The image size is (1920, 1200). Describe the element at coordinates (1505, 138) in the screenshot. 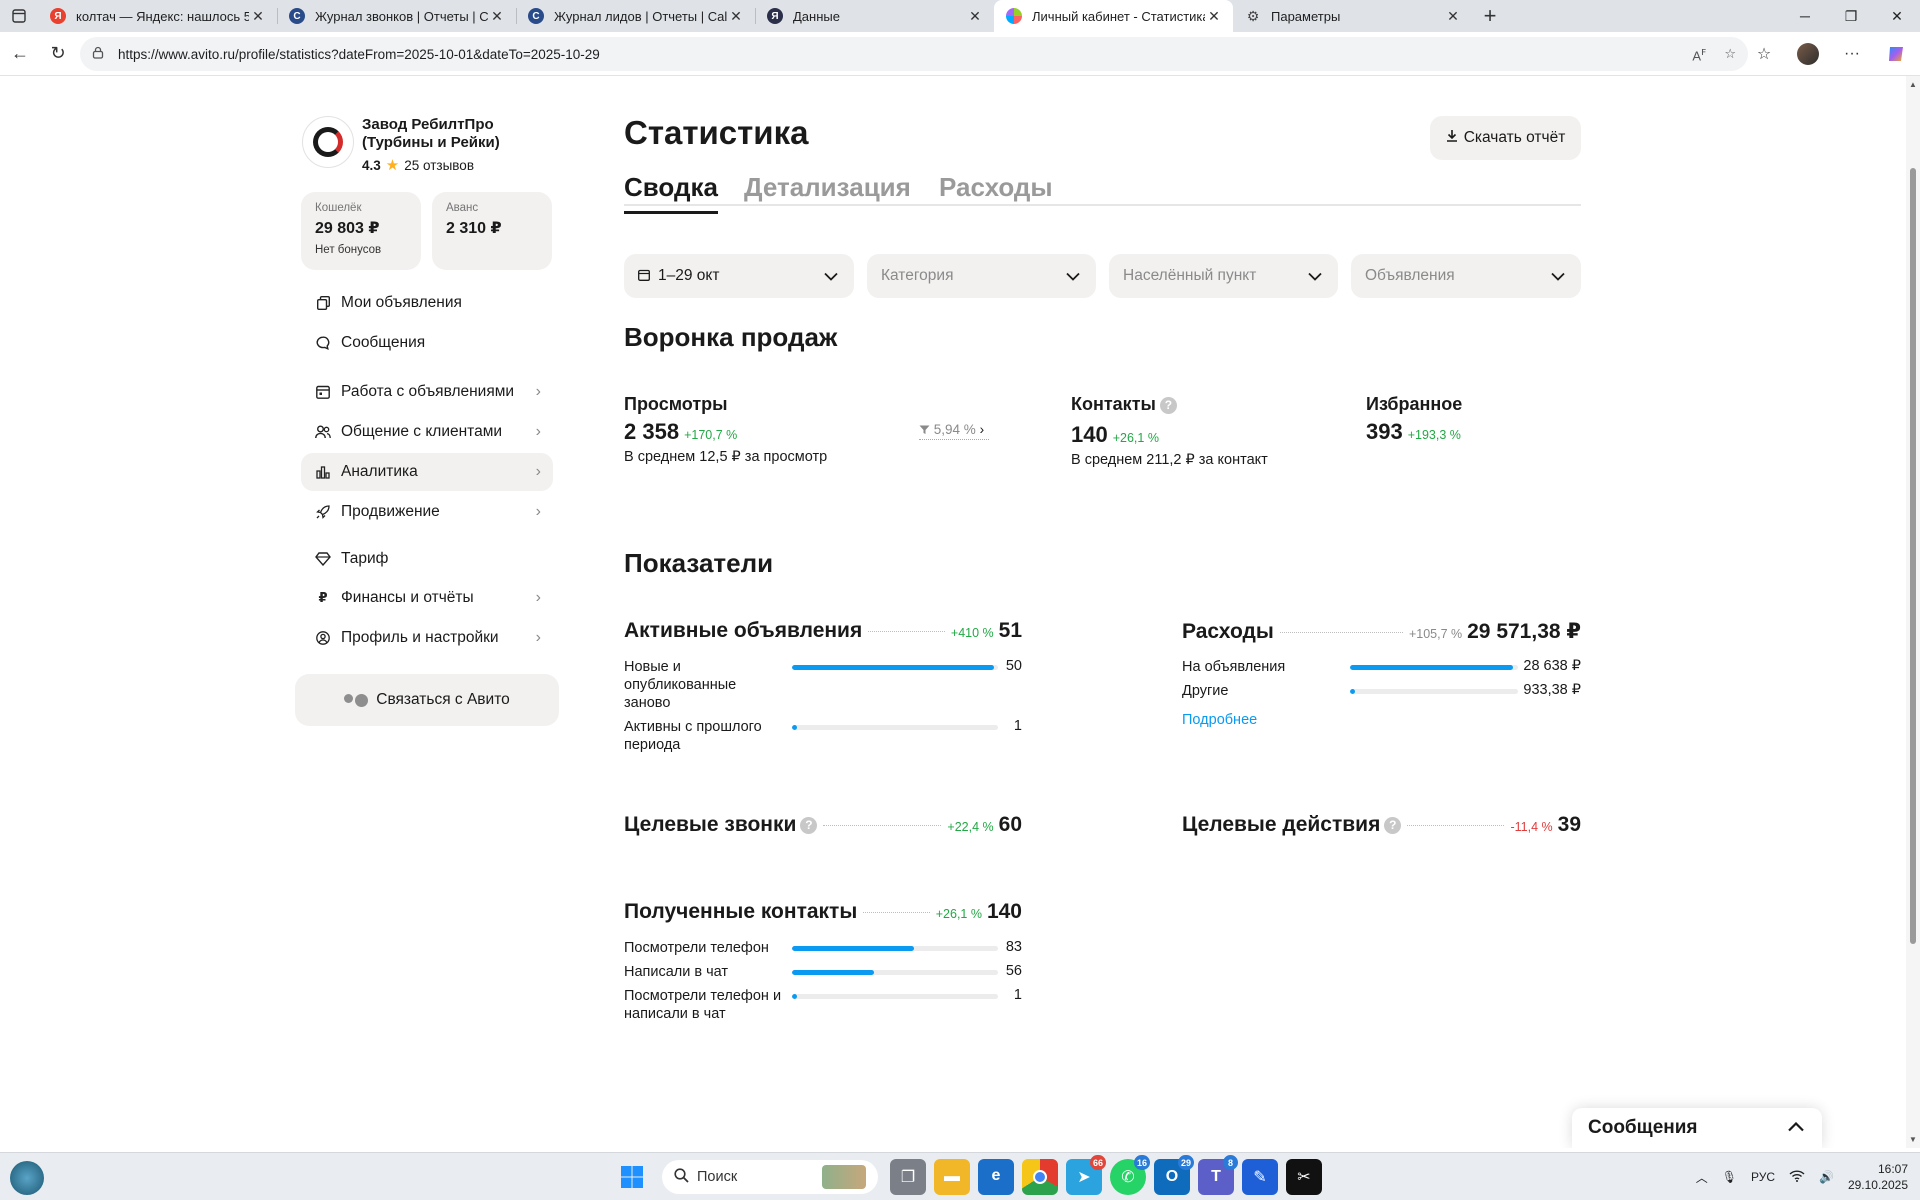

I see `download-report-button: Скачать отчёт` at that location.